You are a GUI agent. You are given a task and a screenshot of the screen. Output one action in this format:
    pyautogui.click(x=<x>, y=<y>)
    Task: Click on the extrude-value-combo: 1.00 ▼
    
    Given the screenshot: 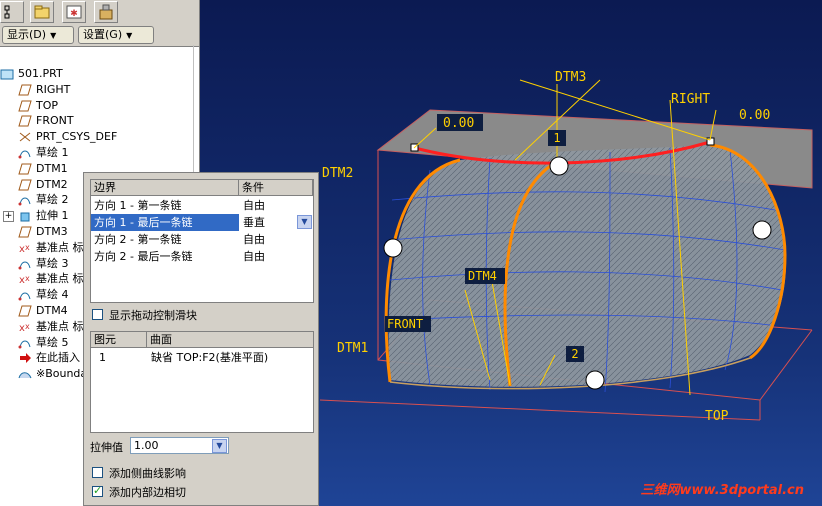 What is the action you would take?
    pyautogui.click(x=179, y=445)
    